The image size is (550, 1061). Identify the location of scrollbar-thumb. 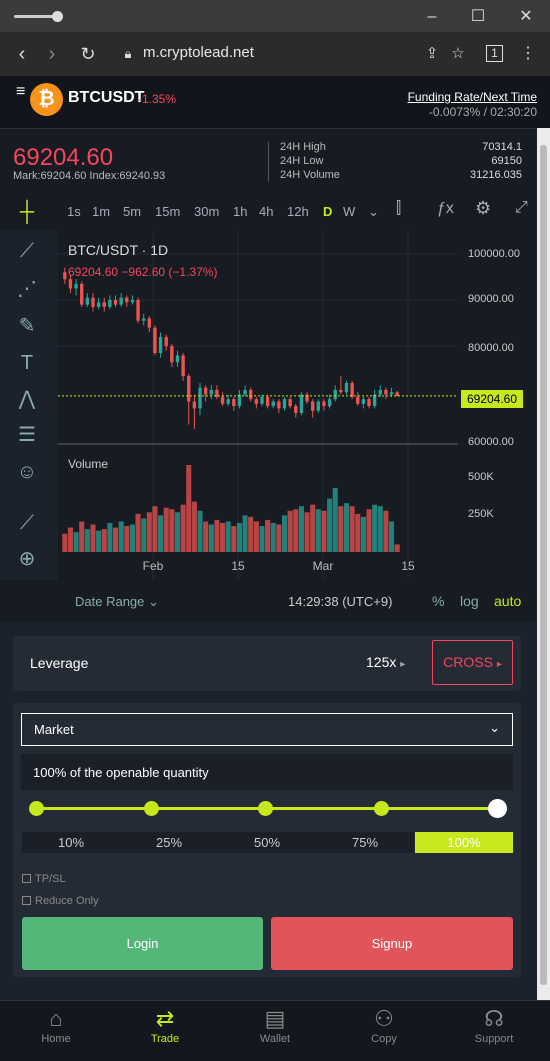
(543, 565).